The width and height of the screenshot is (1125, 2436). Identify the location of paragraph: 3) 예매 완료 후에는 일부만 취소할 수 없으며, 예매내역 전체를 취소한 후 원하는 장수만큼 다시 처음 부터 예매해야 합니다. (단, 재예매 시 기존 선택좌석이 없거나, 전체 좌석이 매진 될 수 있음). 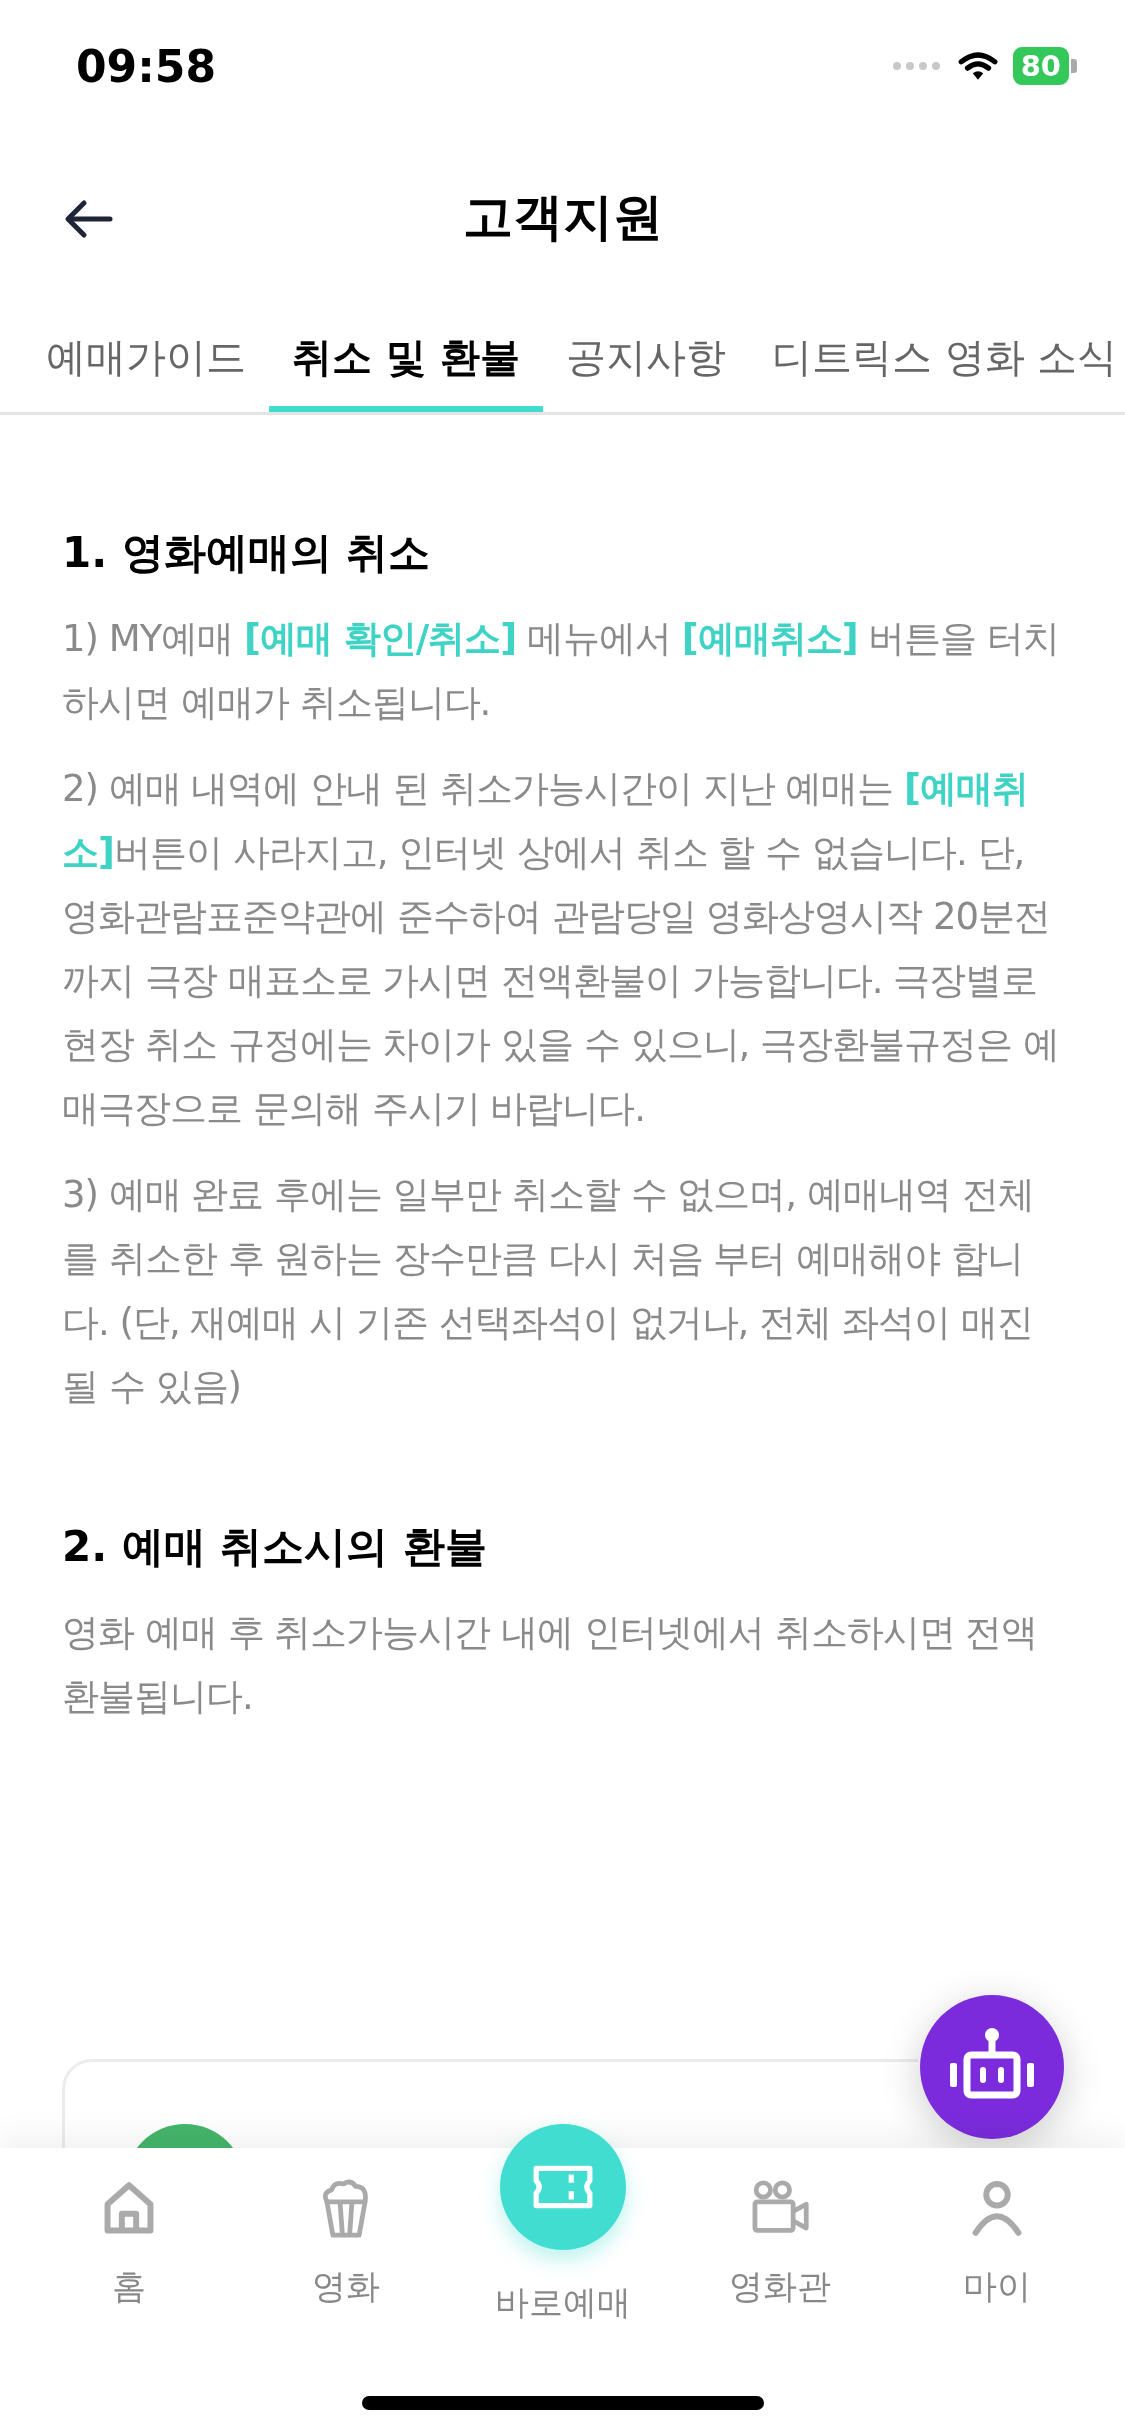
(548, 1291).